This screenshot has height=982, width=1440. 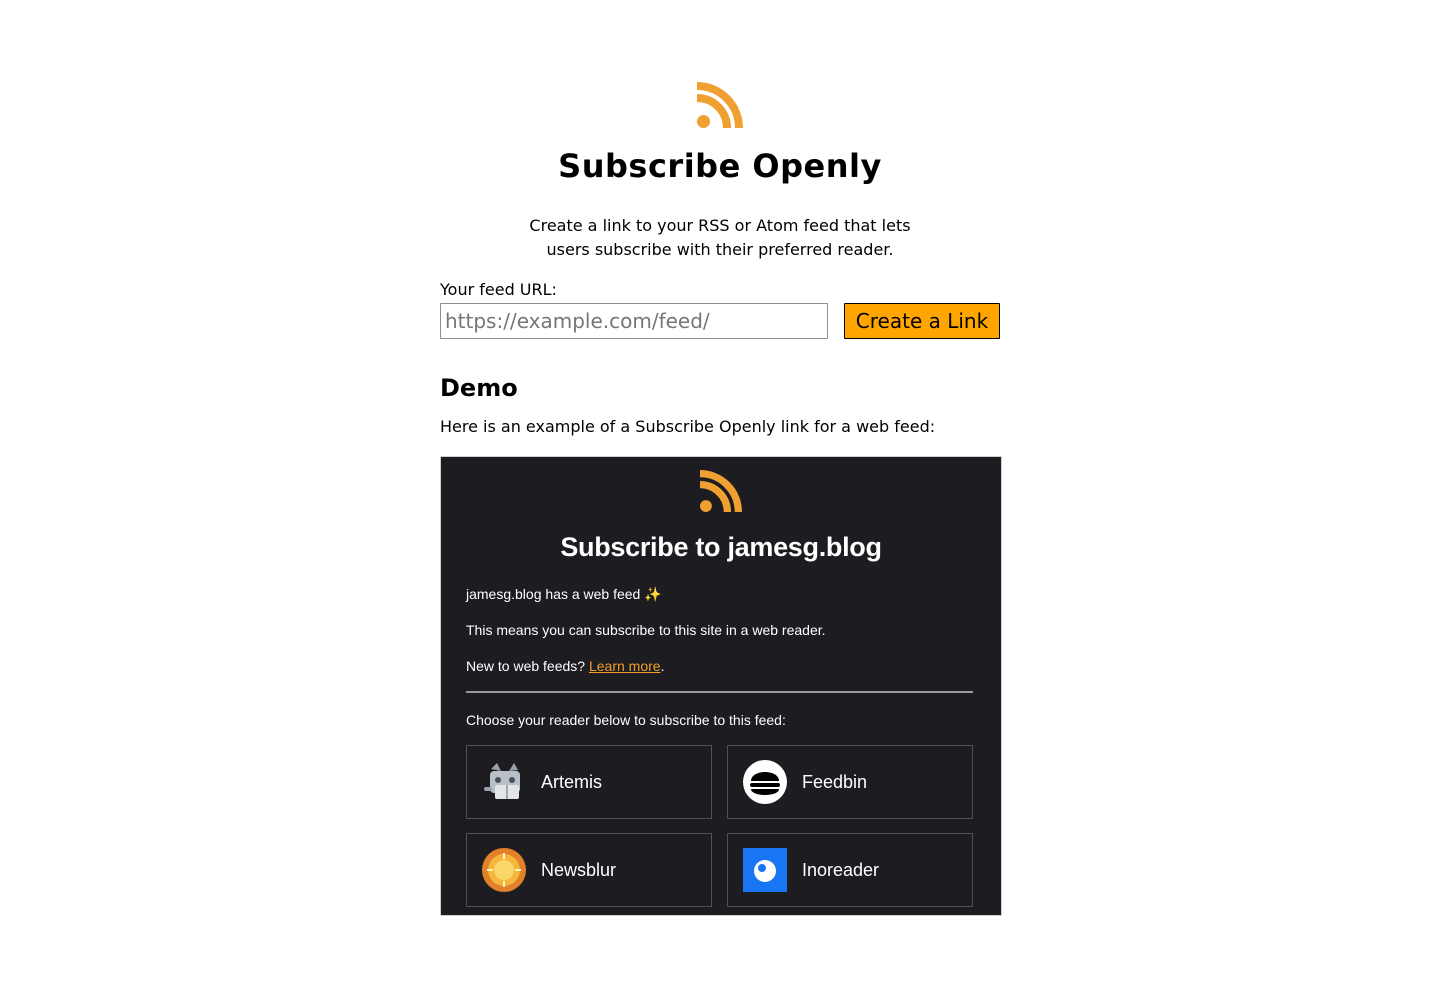 What do you see at coordinates (721, 491) in the screenshot?
I see `demo-rss-icon` at bounding box center [721, 491].